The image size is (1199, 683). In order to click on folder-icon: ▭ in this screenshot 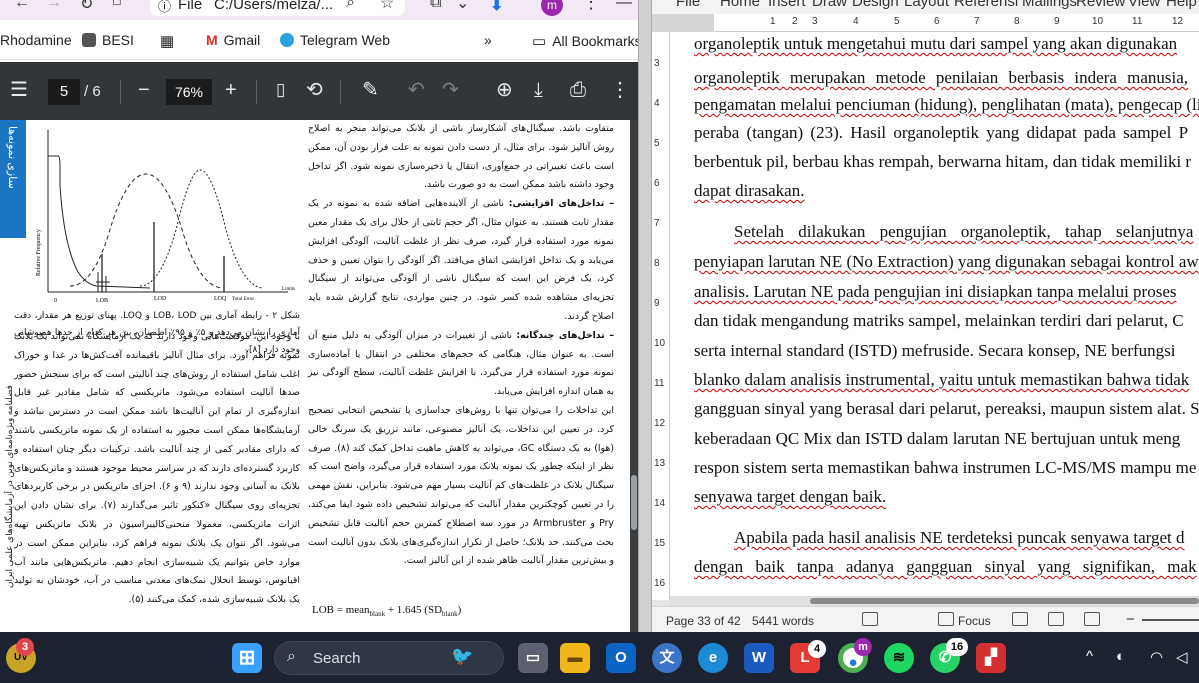, I will do `click(539, 41)`.